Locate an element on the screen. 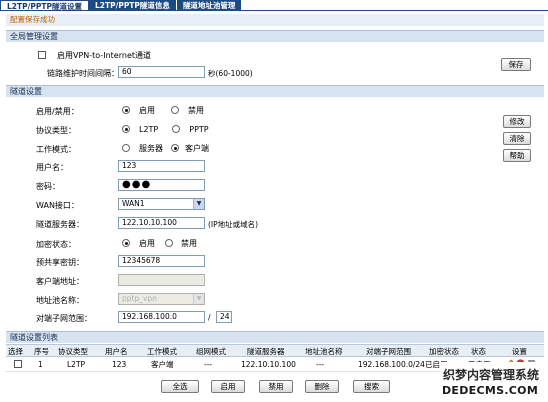  disable-button: 禁用 is located at coordinates (276, 386).